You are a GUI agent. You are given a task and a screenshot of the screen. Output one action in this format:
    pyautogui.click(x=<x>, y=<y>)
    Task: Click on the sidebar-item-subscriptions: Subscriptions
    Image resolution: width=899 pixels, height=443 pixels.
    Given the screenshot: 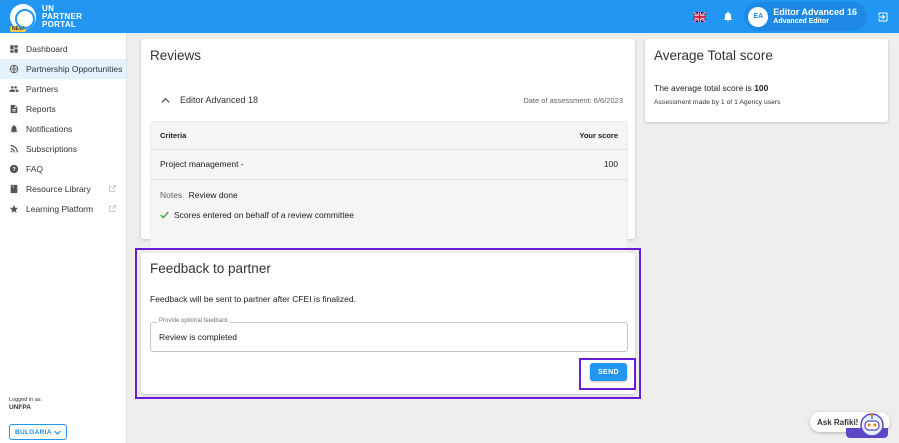 What is the action you would take?
    pyautogui.click(x=63, y=149)
    